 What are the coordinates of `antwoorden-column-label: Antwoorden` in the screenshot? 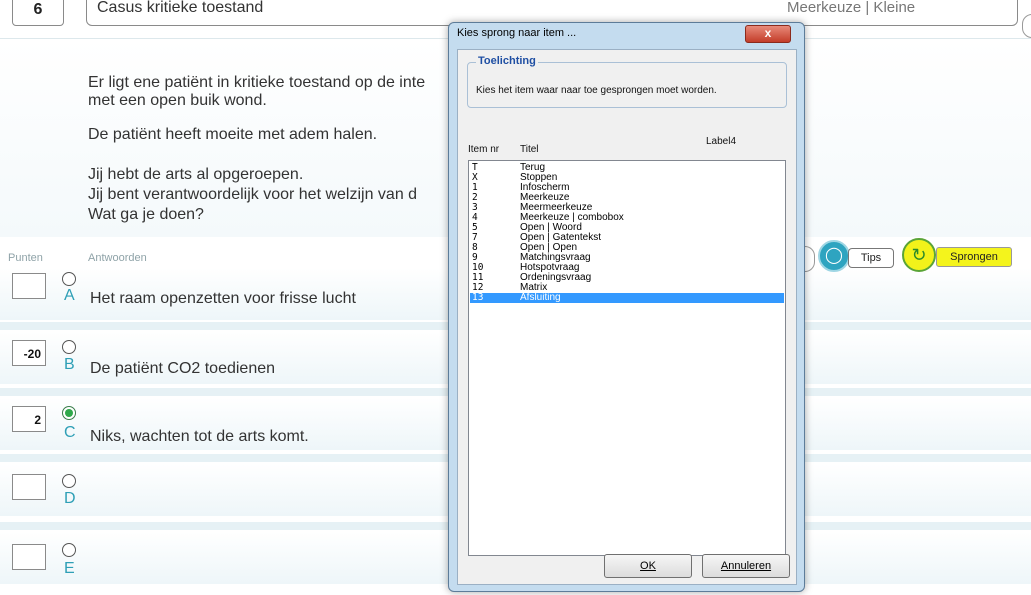 It's located at (117, 258).